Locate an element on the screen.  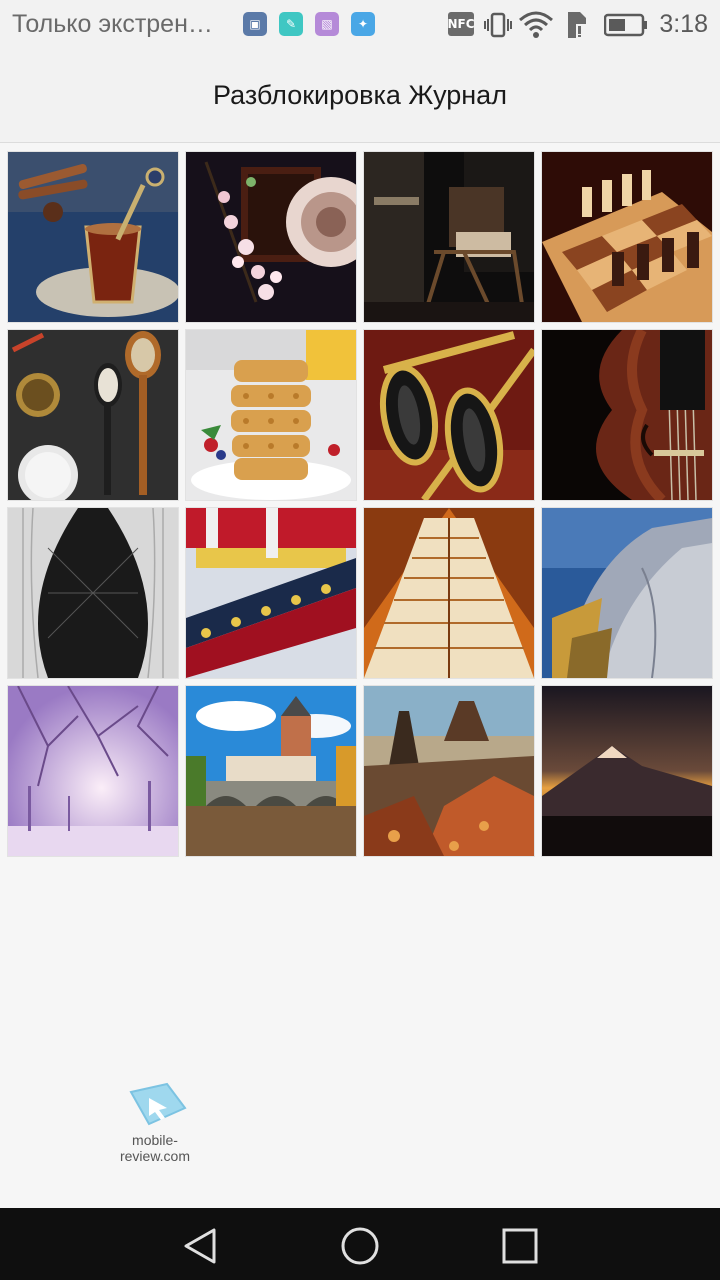
battery-icon is located at coordinates (625, 25).